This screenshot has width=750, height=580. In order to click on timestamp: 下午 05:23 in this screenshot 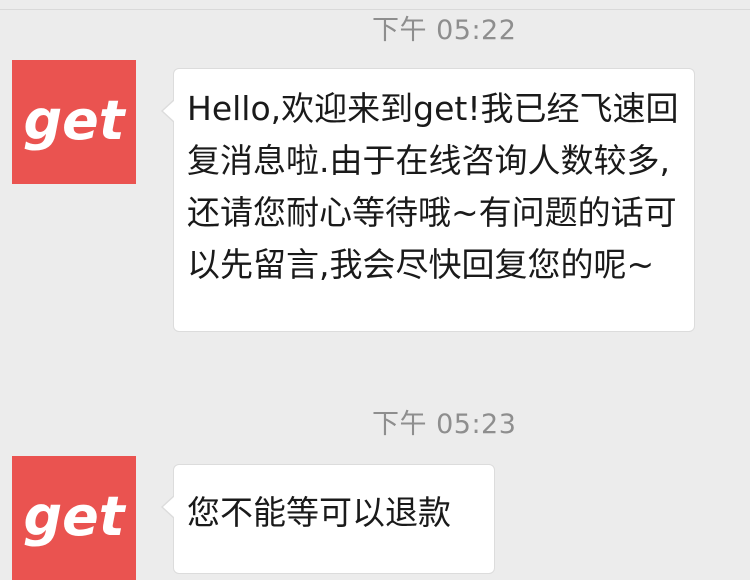, I will do `click(444, 424)`.